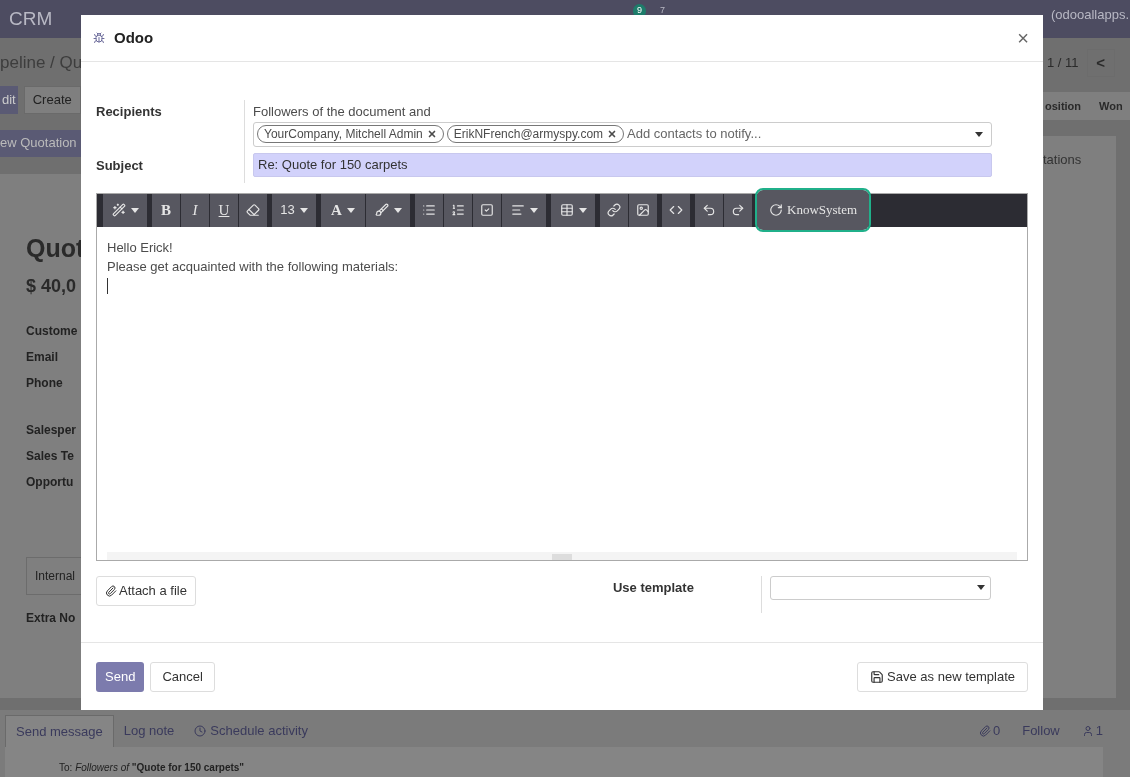  I want to click on bug-icon, so click(99, 38).